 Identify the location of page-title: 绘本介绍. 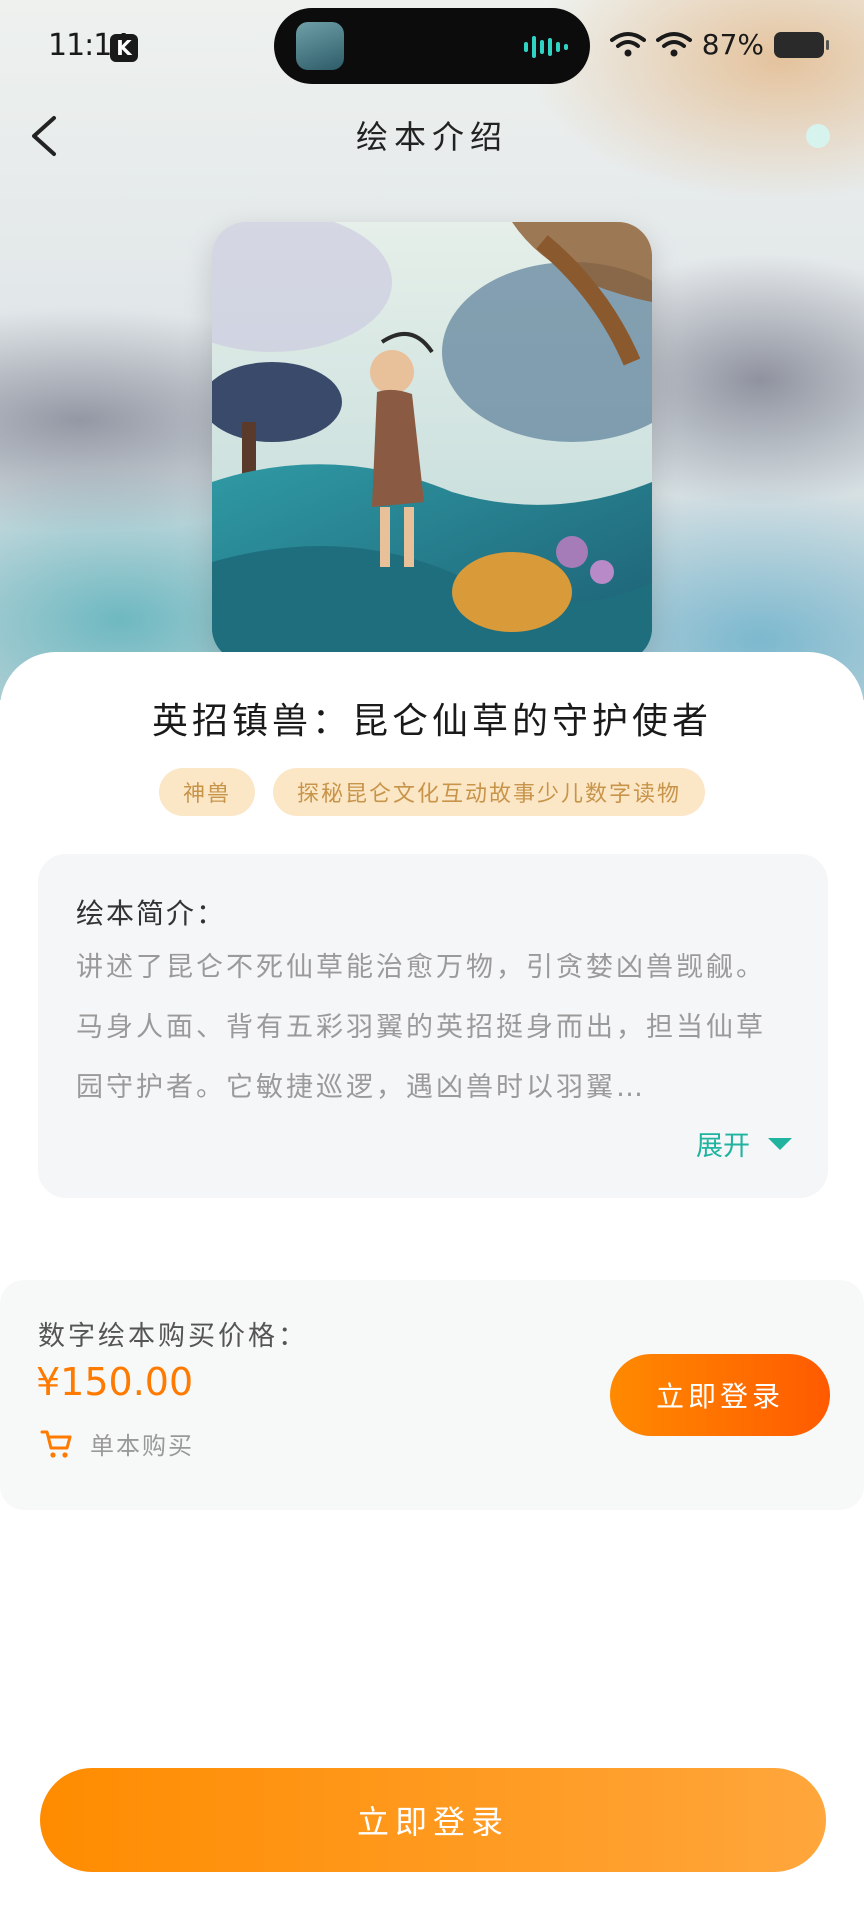
(431, 137).